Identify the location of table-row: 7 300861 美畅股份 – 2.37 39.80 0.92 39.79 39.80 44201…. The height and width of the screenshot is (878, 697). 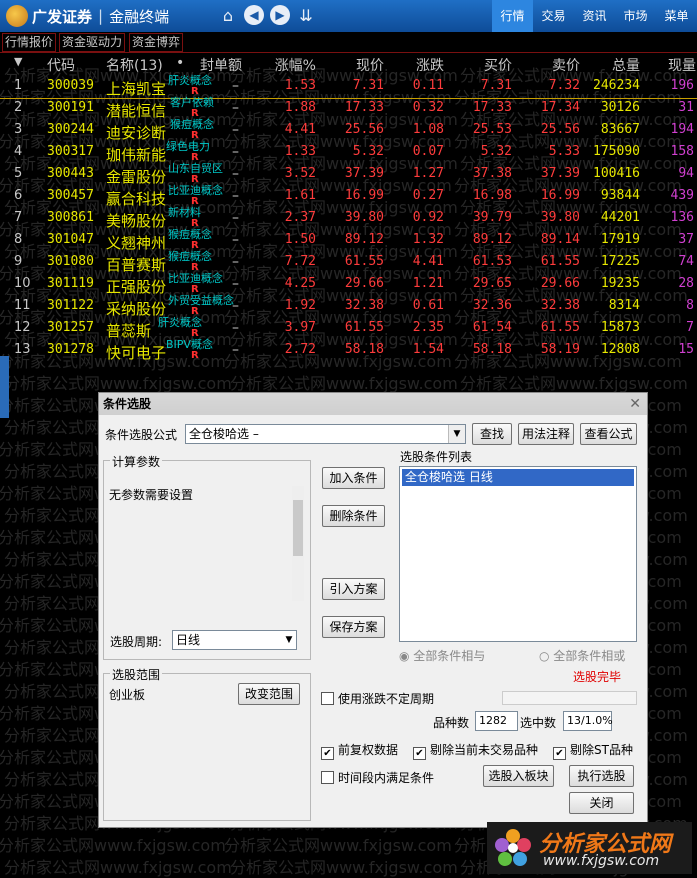
(348, 218).